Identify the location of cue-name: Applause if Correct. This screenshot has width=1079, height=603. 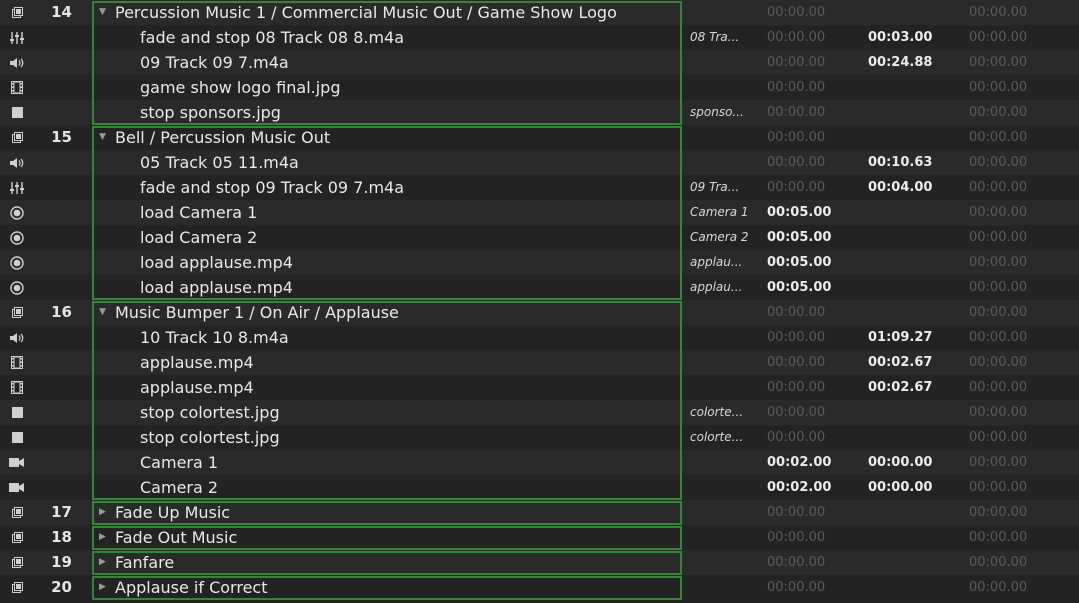
(191, 587).